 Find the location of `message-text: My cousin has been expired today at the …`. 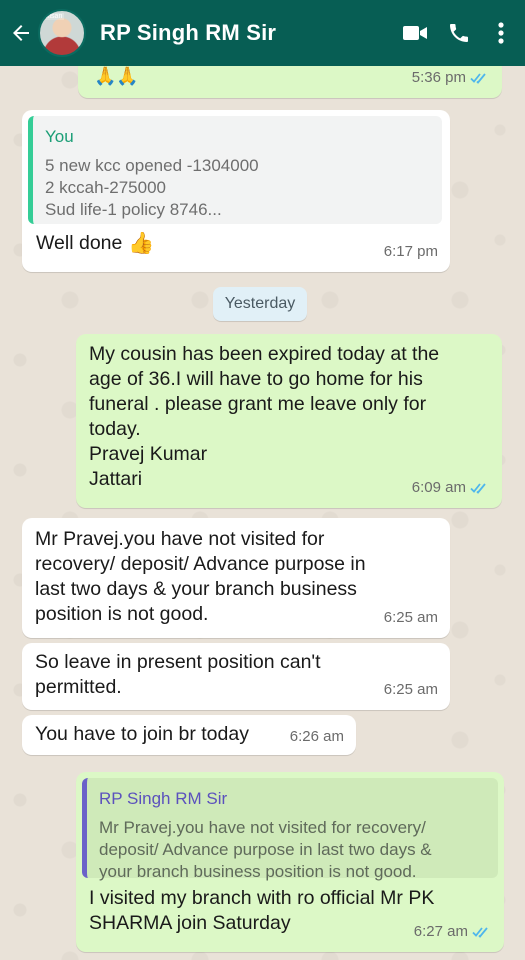

message-text: My cousin has been expired today at the … is located at coordinates (264, 416).